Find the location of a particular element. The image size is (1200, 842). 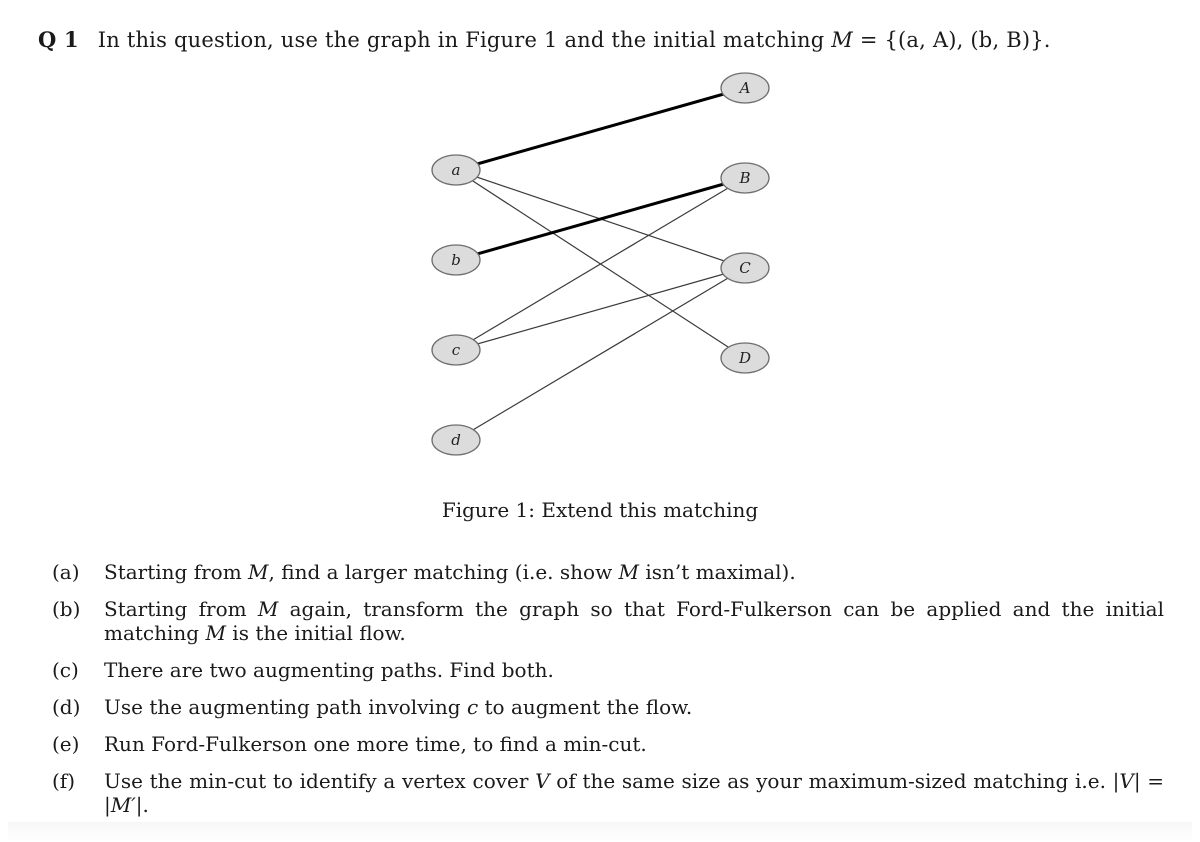

node-b: b is located at coordinates (456, 260).